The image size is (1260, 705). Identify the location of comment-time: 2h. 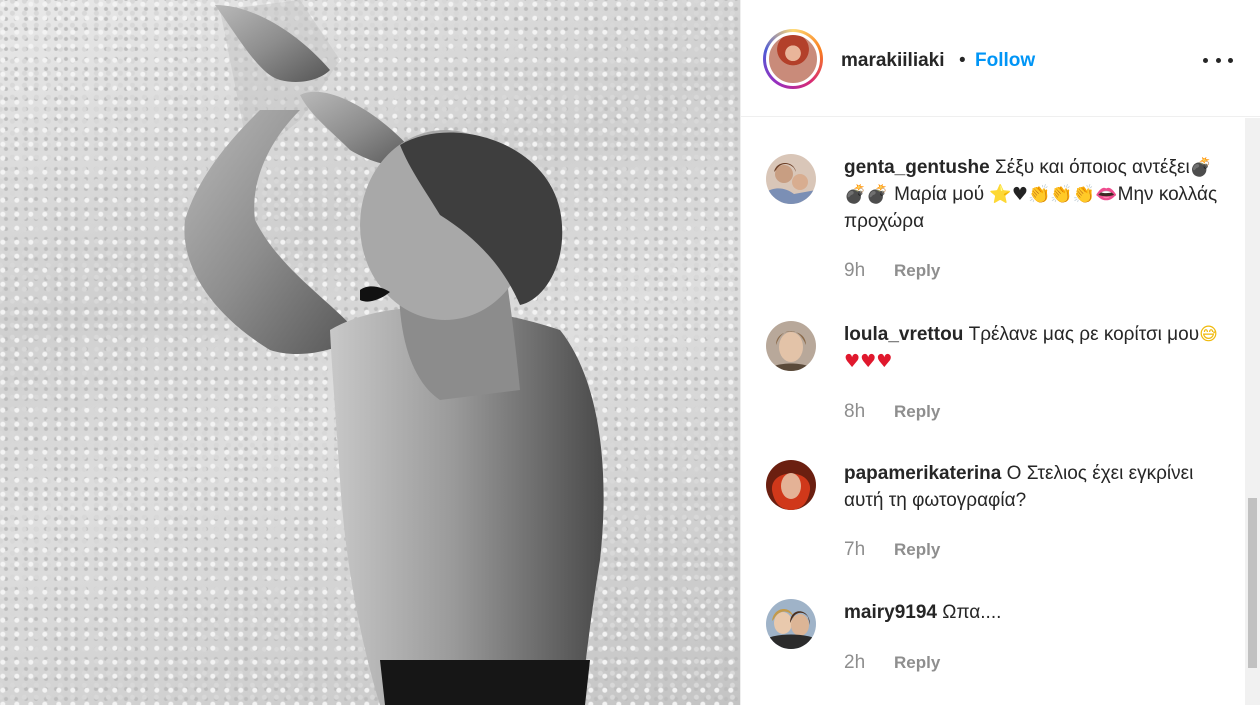
(854, 663).